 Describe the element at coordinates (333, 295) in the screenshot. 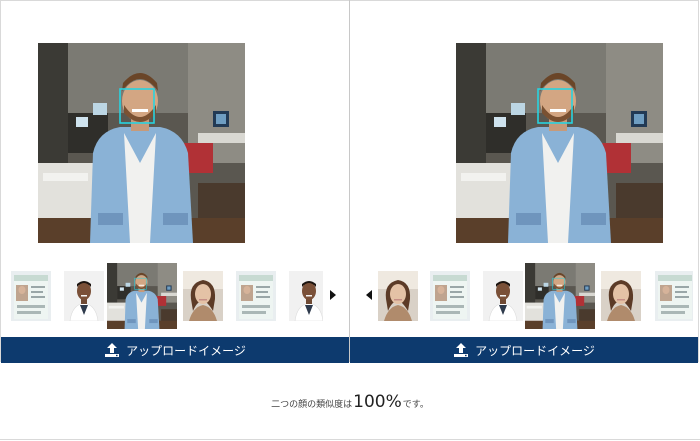

I see `caret-right-icon` at that location.